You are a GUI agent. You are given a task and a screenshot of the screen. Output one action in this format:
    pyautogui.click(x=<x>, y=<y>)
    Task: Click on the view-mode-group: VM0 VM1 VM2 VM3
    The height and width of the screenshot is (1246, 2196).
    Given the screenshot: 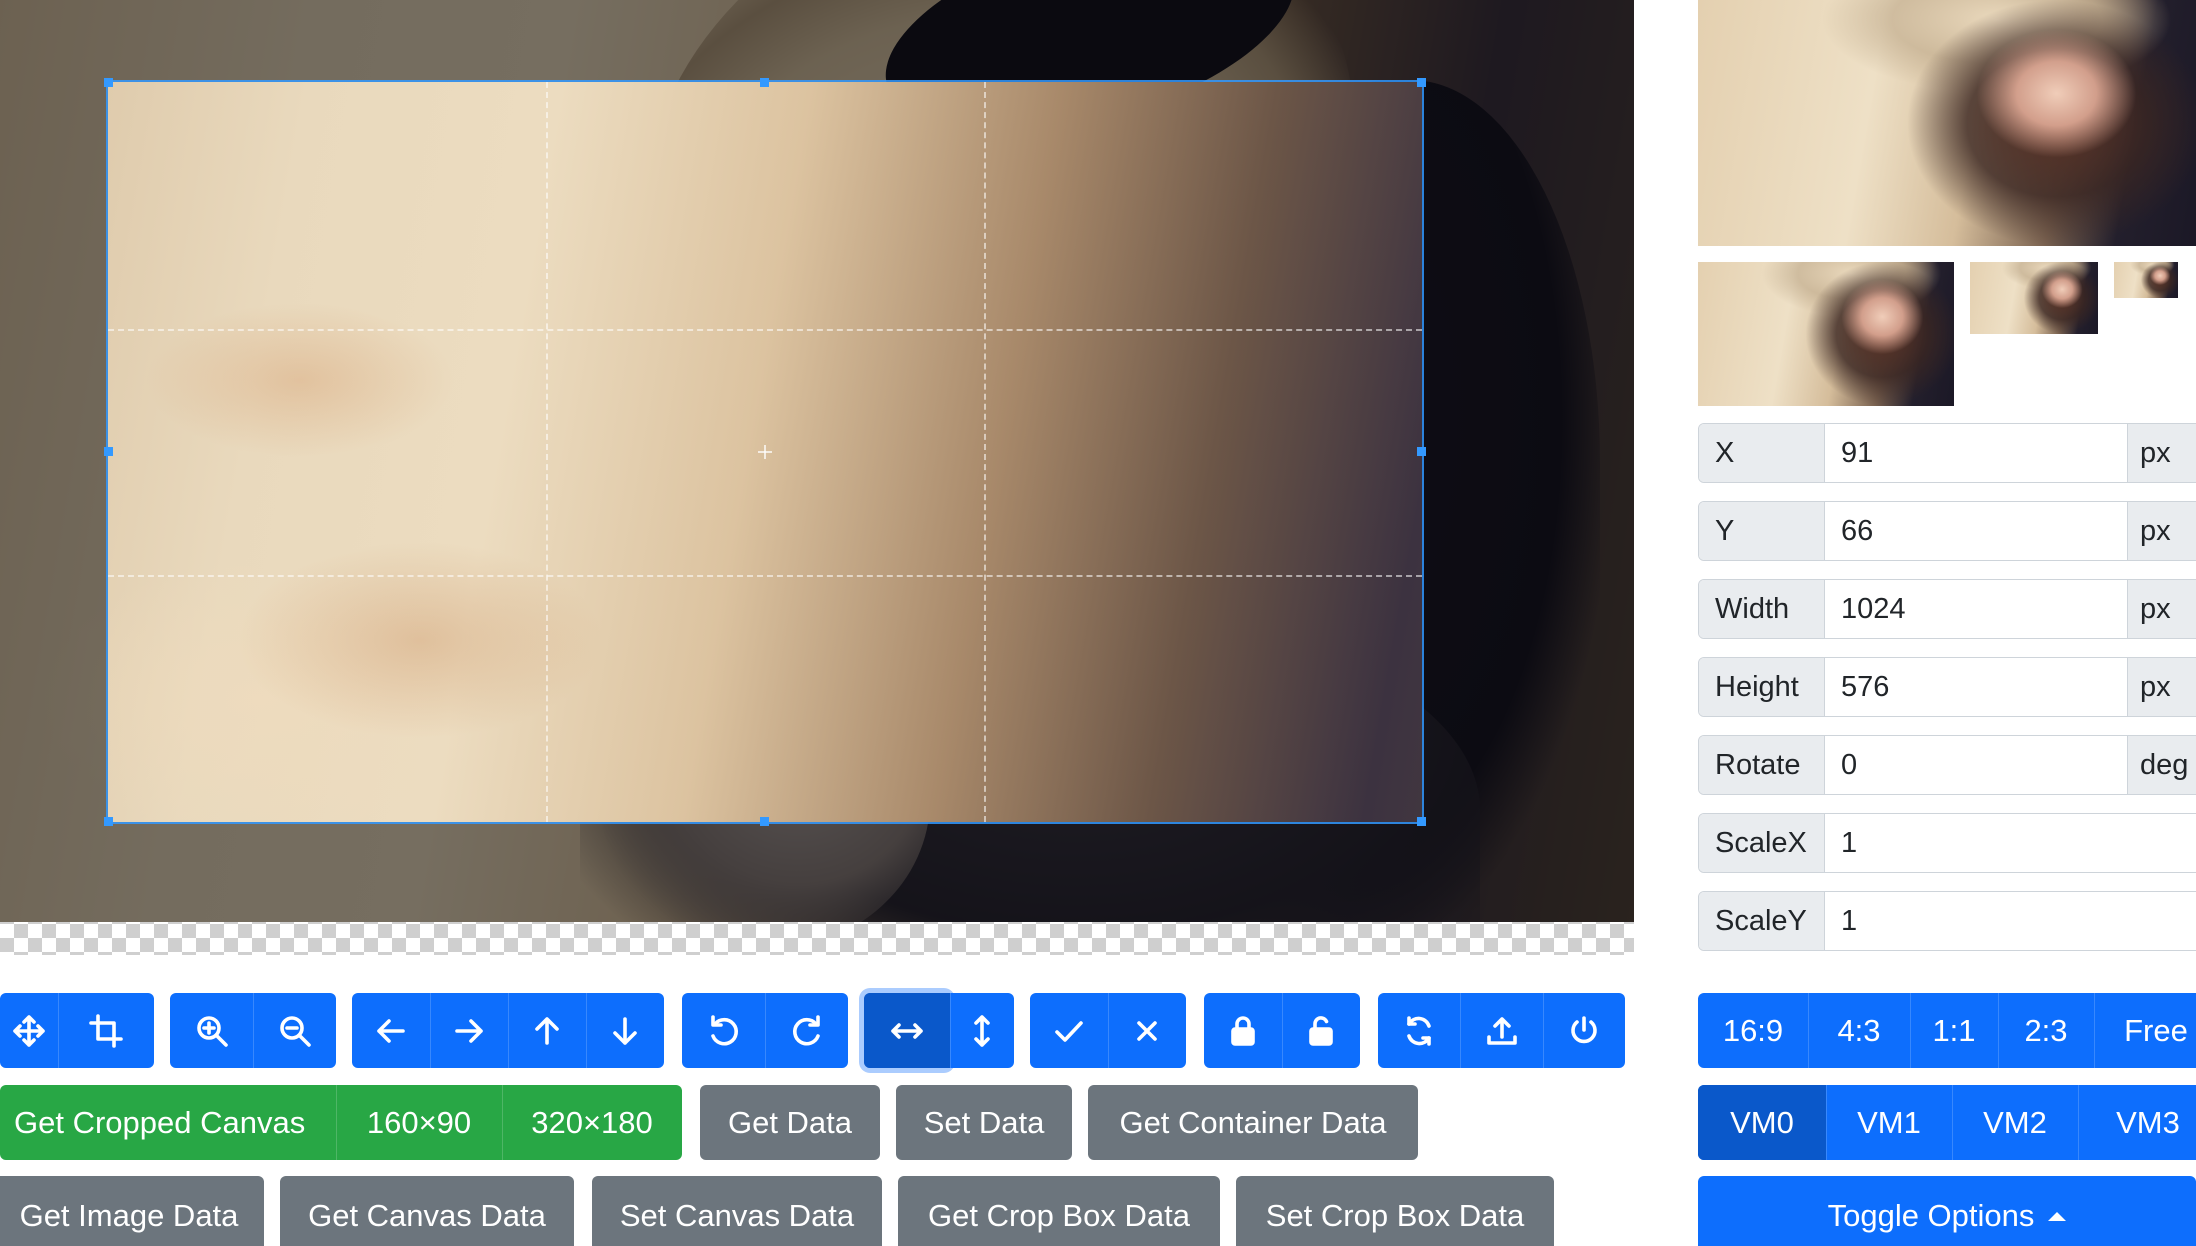 What is the action you would take?
    pyautogui.click(x=1947, y=1122)
    